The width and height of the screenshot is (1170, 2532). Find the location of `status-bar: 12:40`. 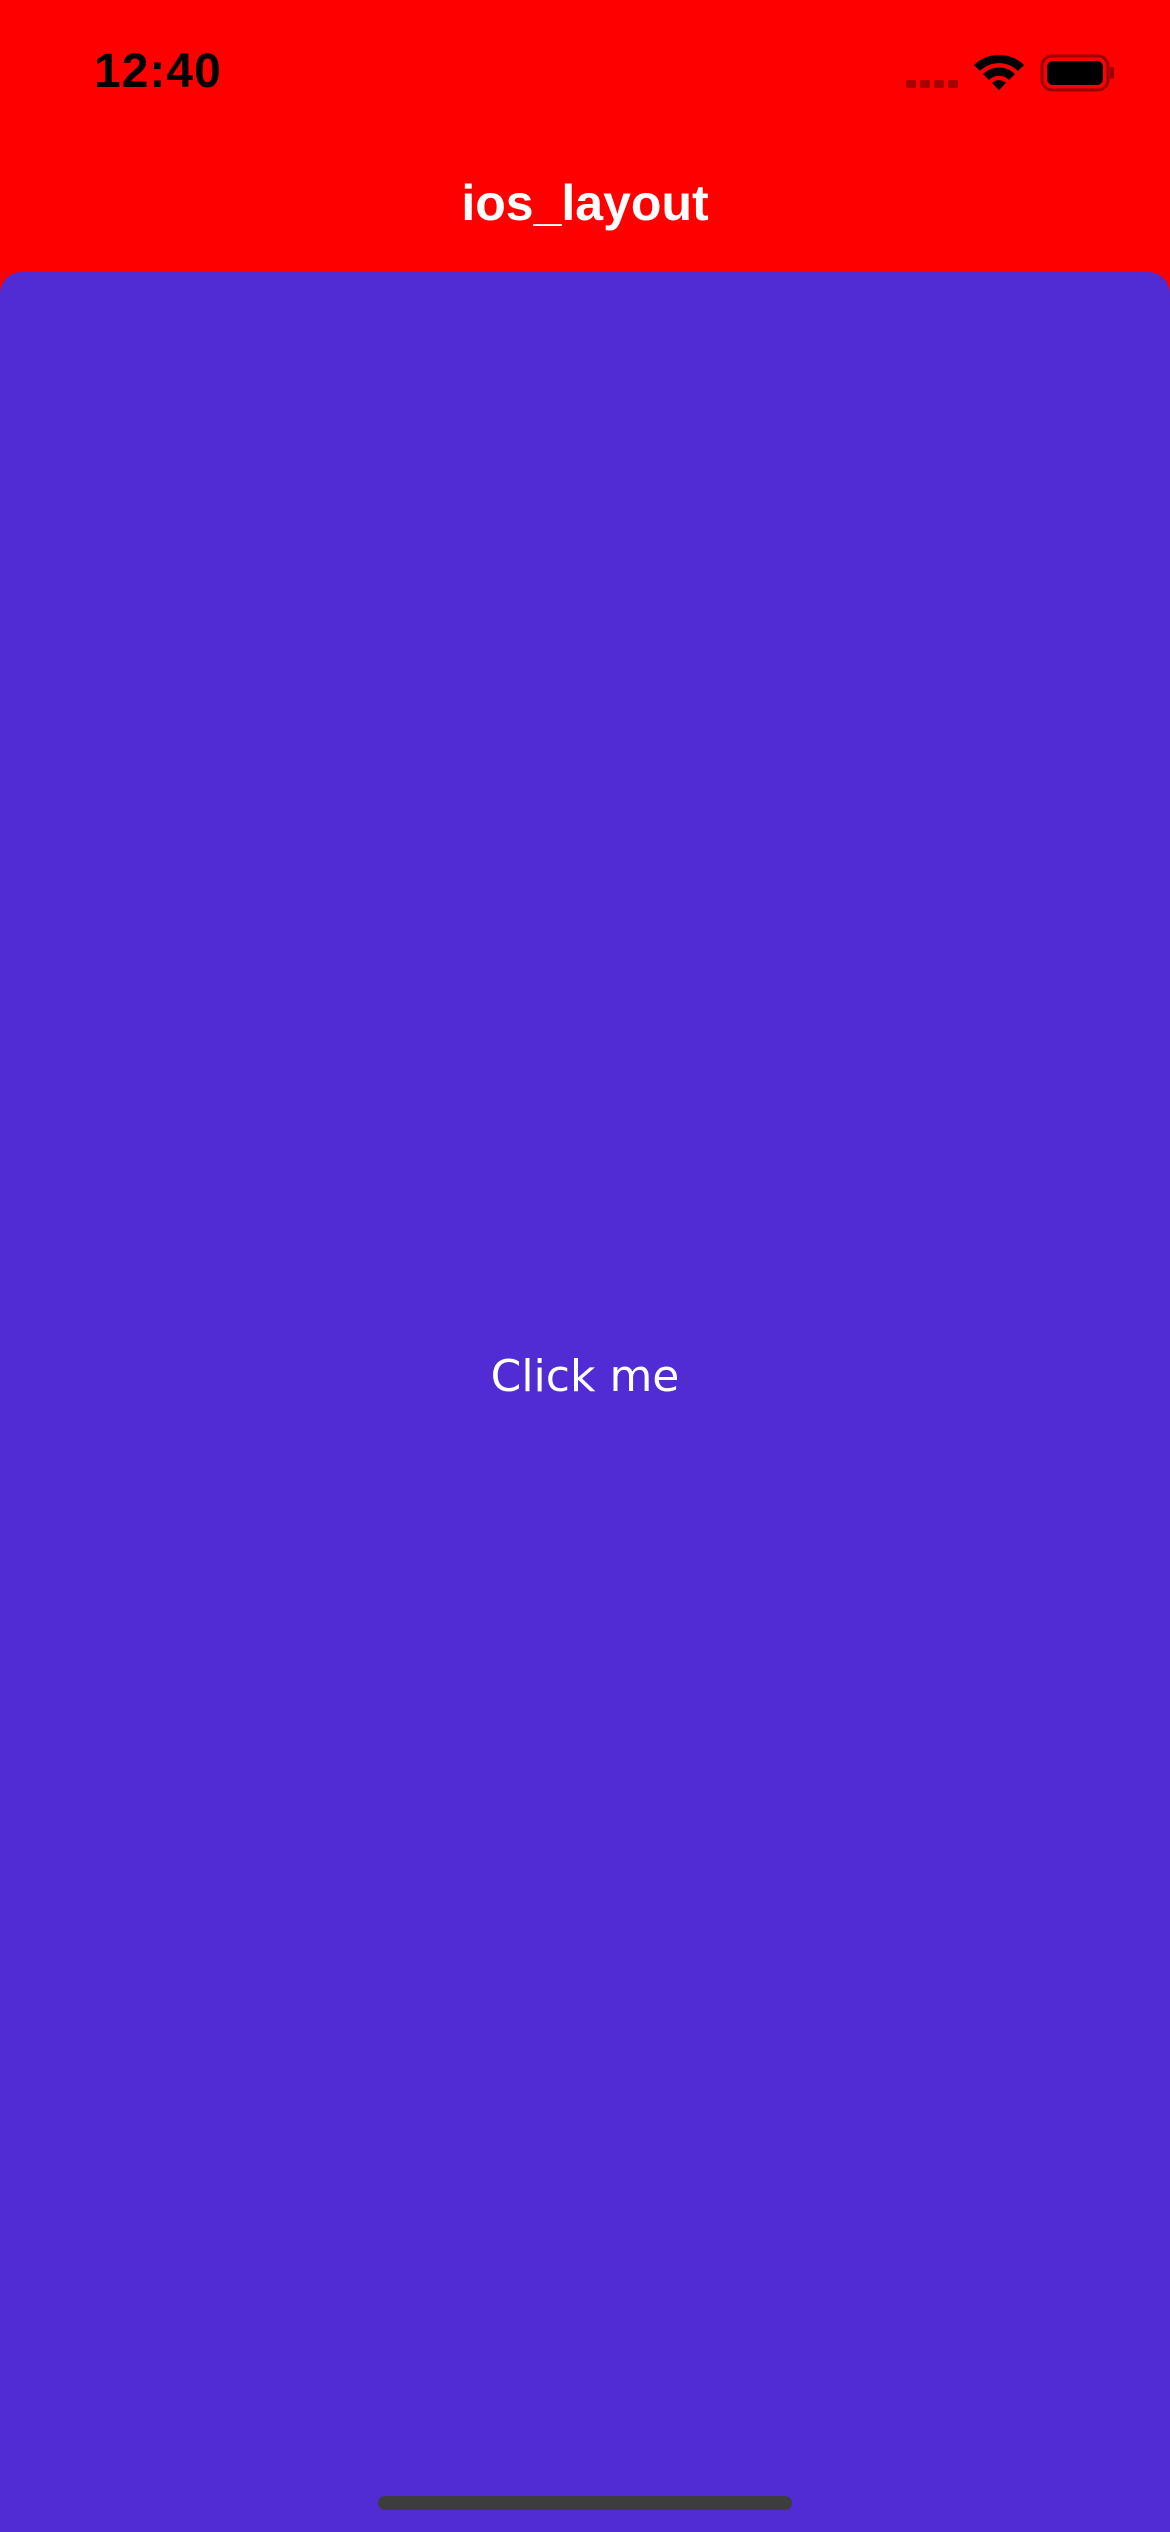

status-bar: 12:40 is located at coordinates (585, 70).